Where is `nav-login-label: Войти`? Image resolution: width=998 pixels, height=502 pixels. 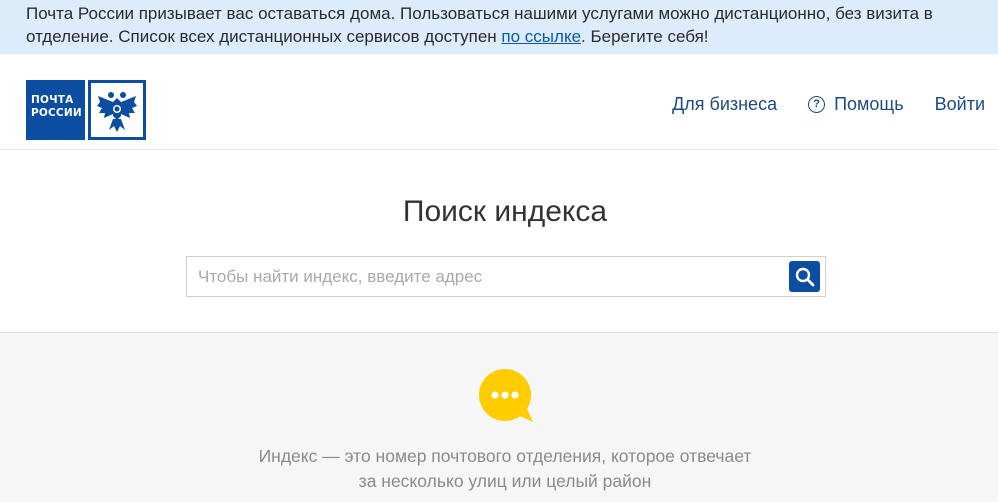 nav-login-label: Войти is located at coordinates (959, 104).